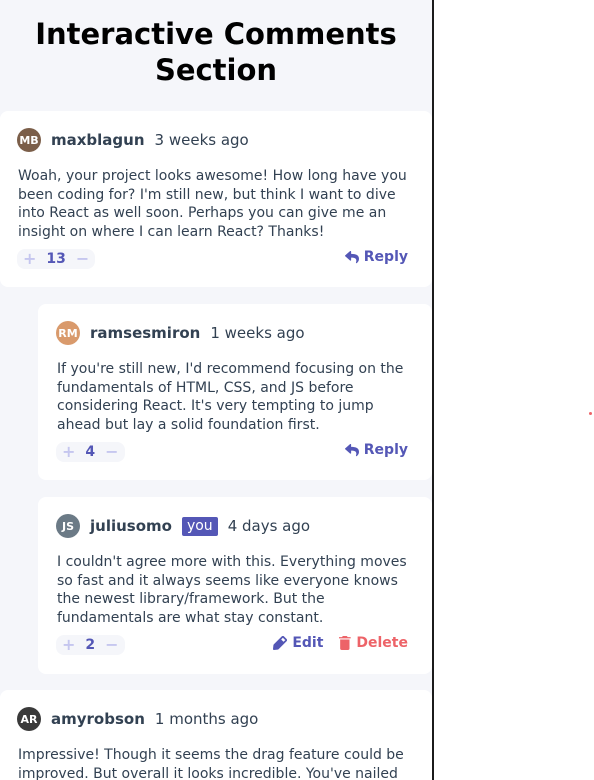 The width and height of the screenshot is (594, 780). I want to click on comment-date: 1 weeks ago, so click(257, 333).